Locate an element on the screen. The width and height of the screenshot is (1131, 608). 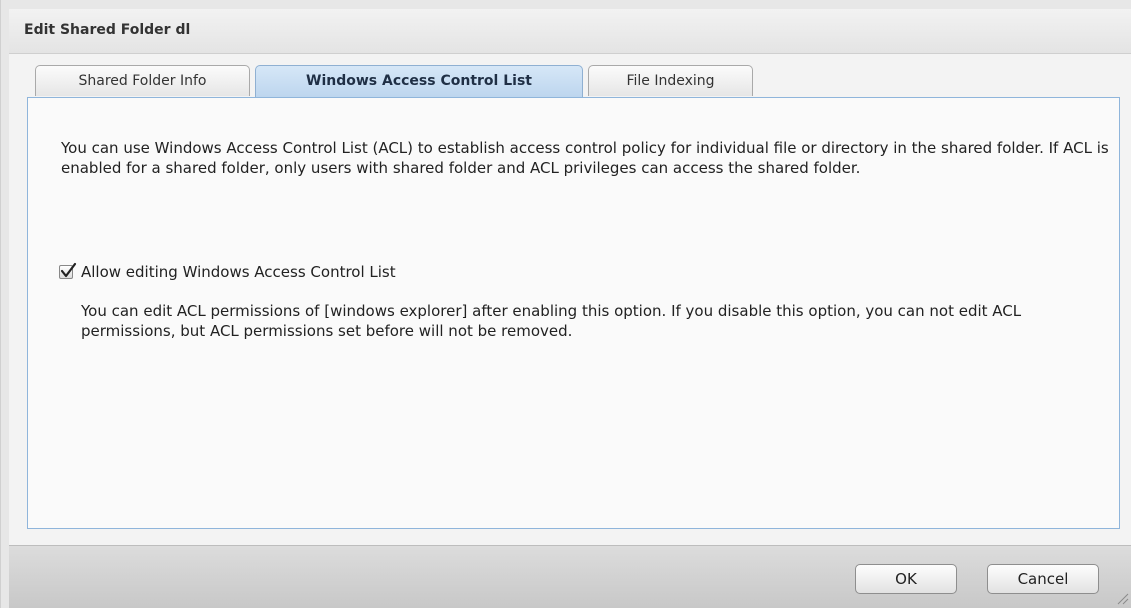
tab-windows-acl: Windows Access Control List is located at coordinates (419, 81).